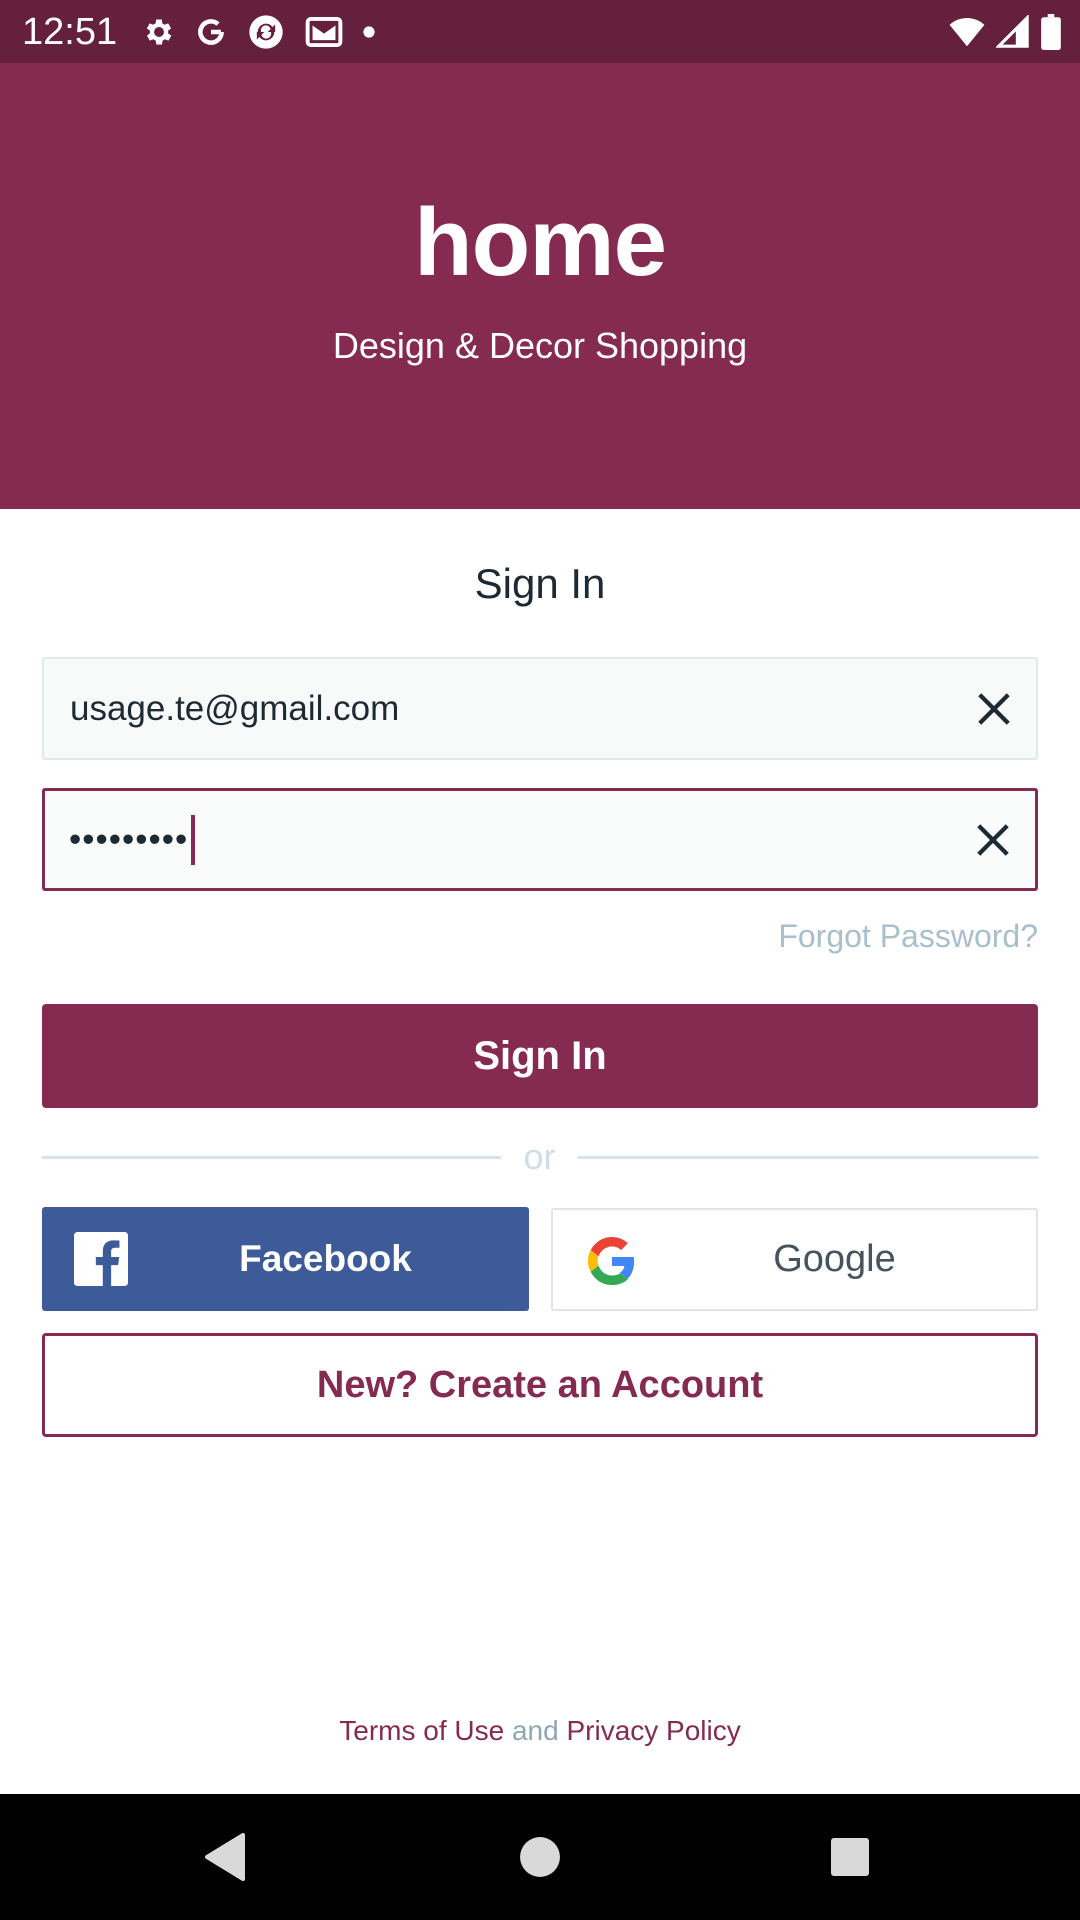 Image resolution: width=1080 pixels, height=1920 pixels. I want to click on home-button, so click(540, 1857).